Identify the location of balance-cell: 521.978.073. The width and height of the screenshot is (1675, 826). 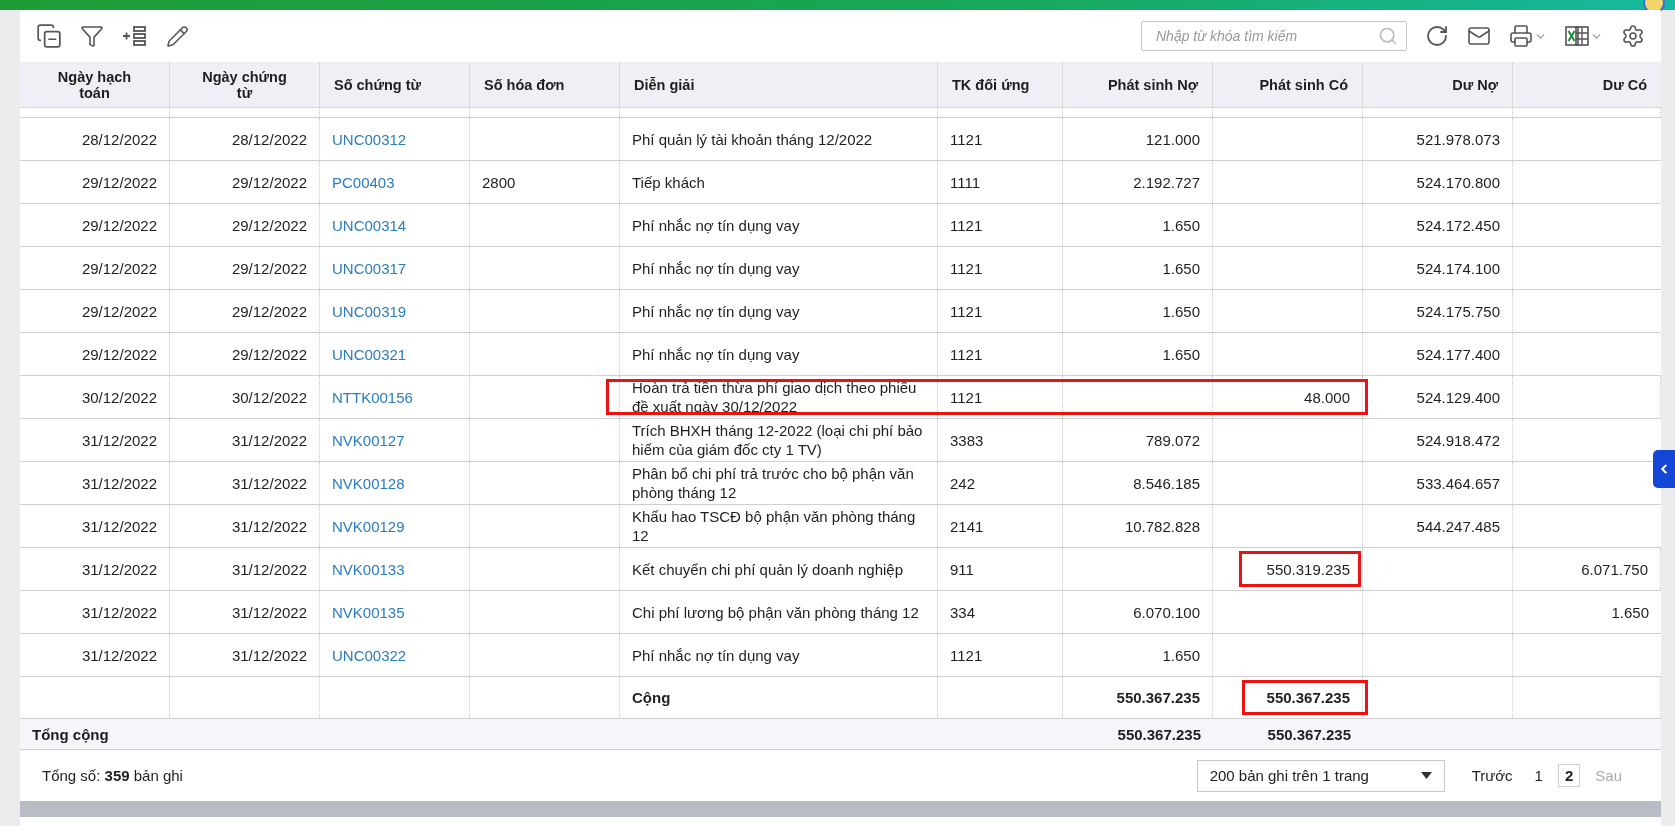
(1458, 139).